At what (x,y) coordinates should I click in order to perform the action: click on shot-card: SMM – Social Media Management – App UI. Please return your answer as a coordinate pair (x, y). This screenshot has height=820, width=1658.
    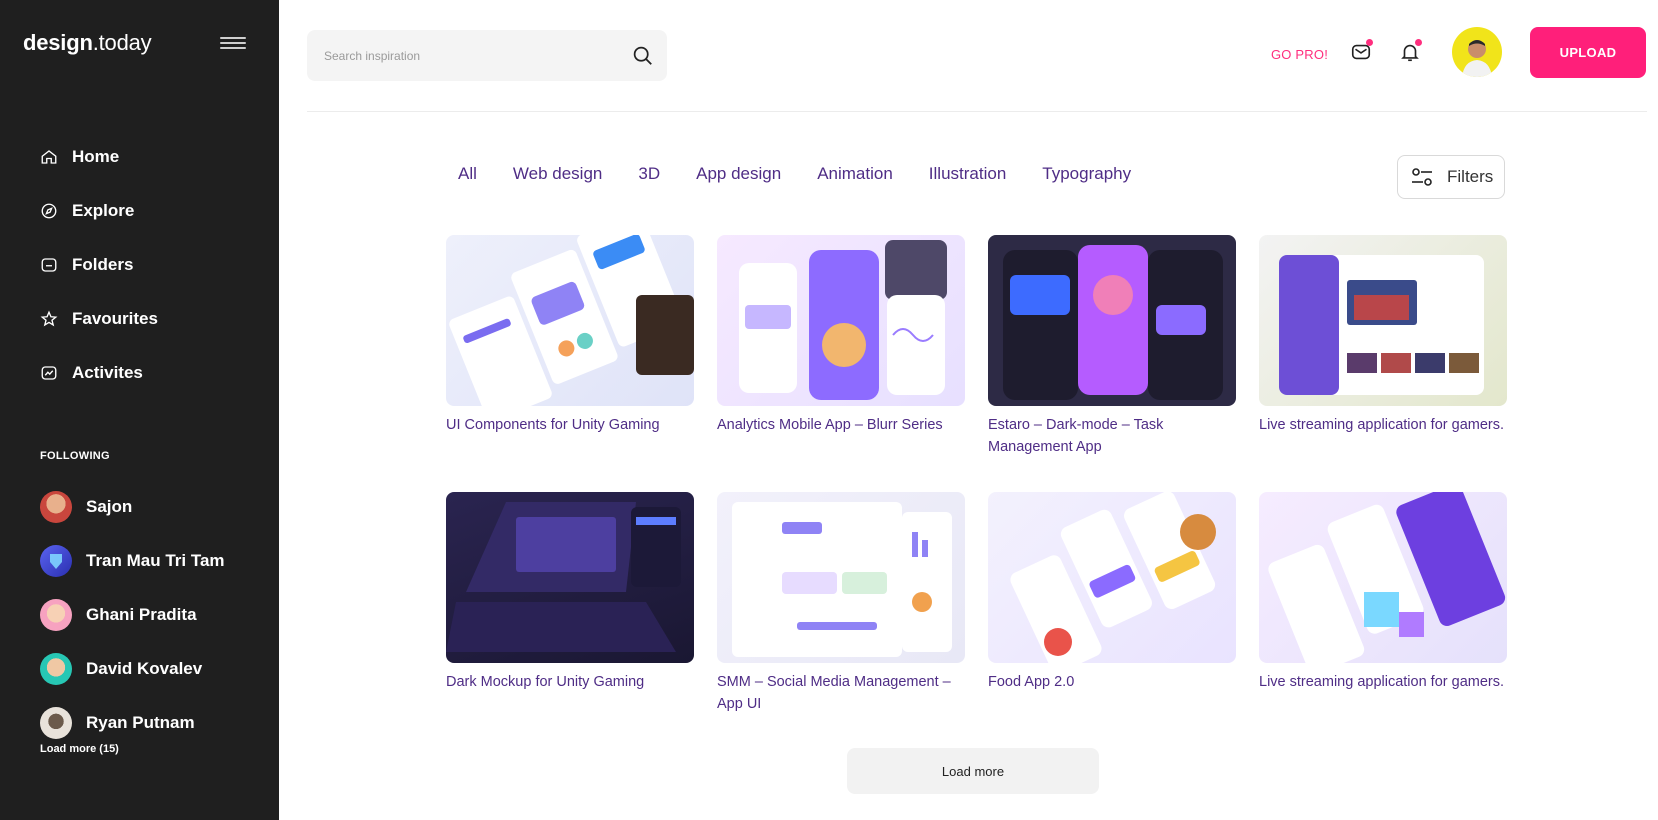
    Looking at the image, I should click on (841, 603).